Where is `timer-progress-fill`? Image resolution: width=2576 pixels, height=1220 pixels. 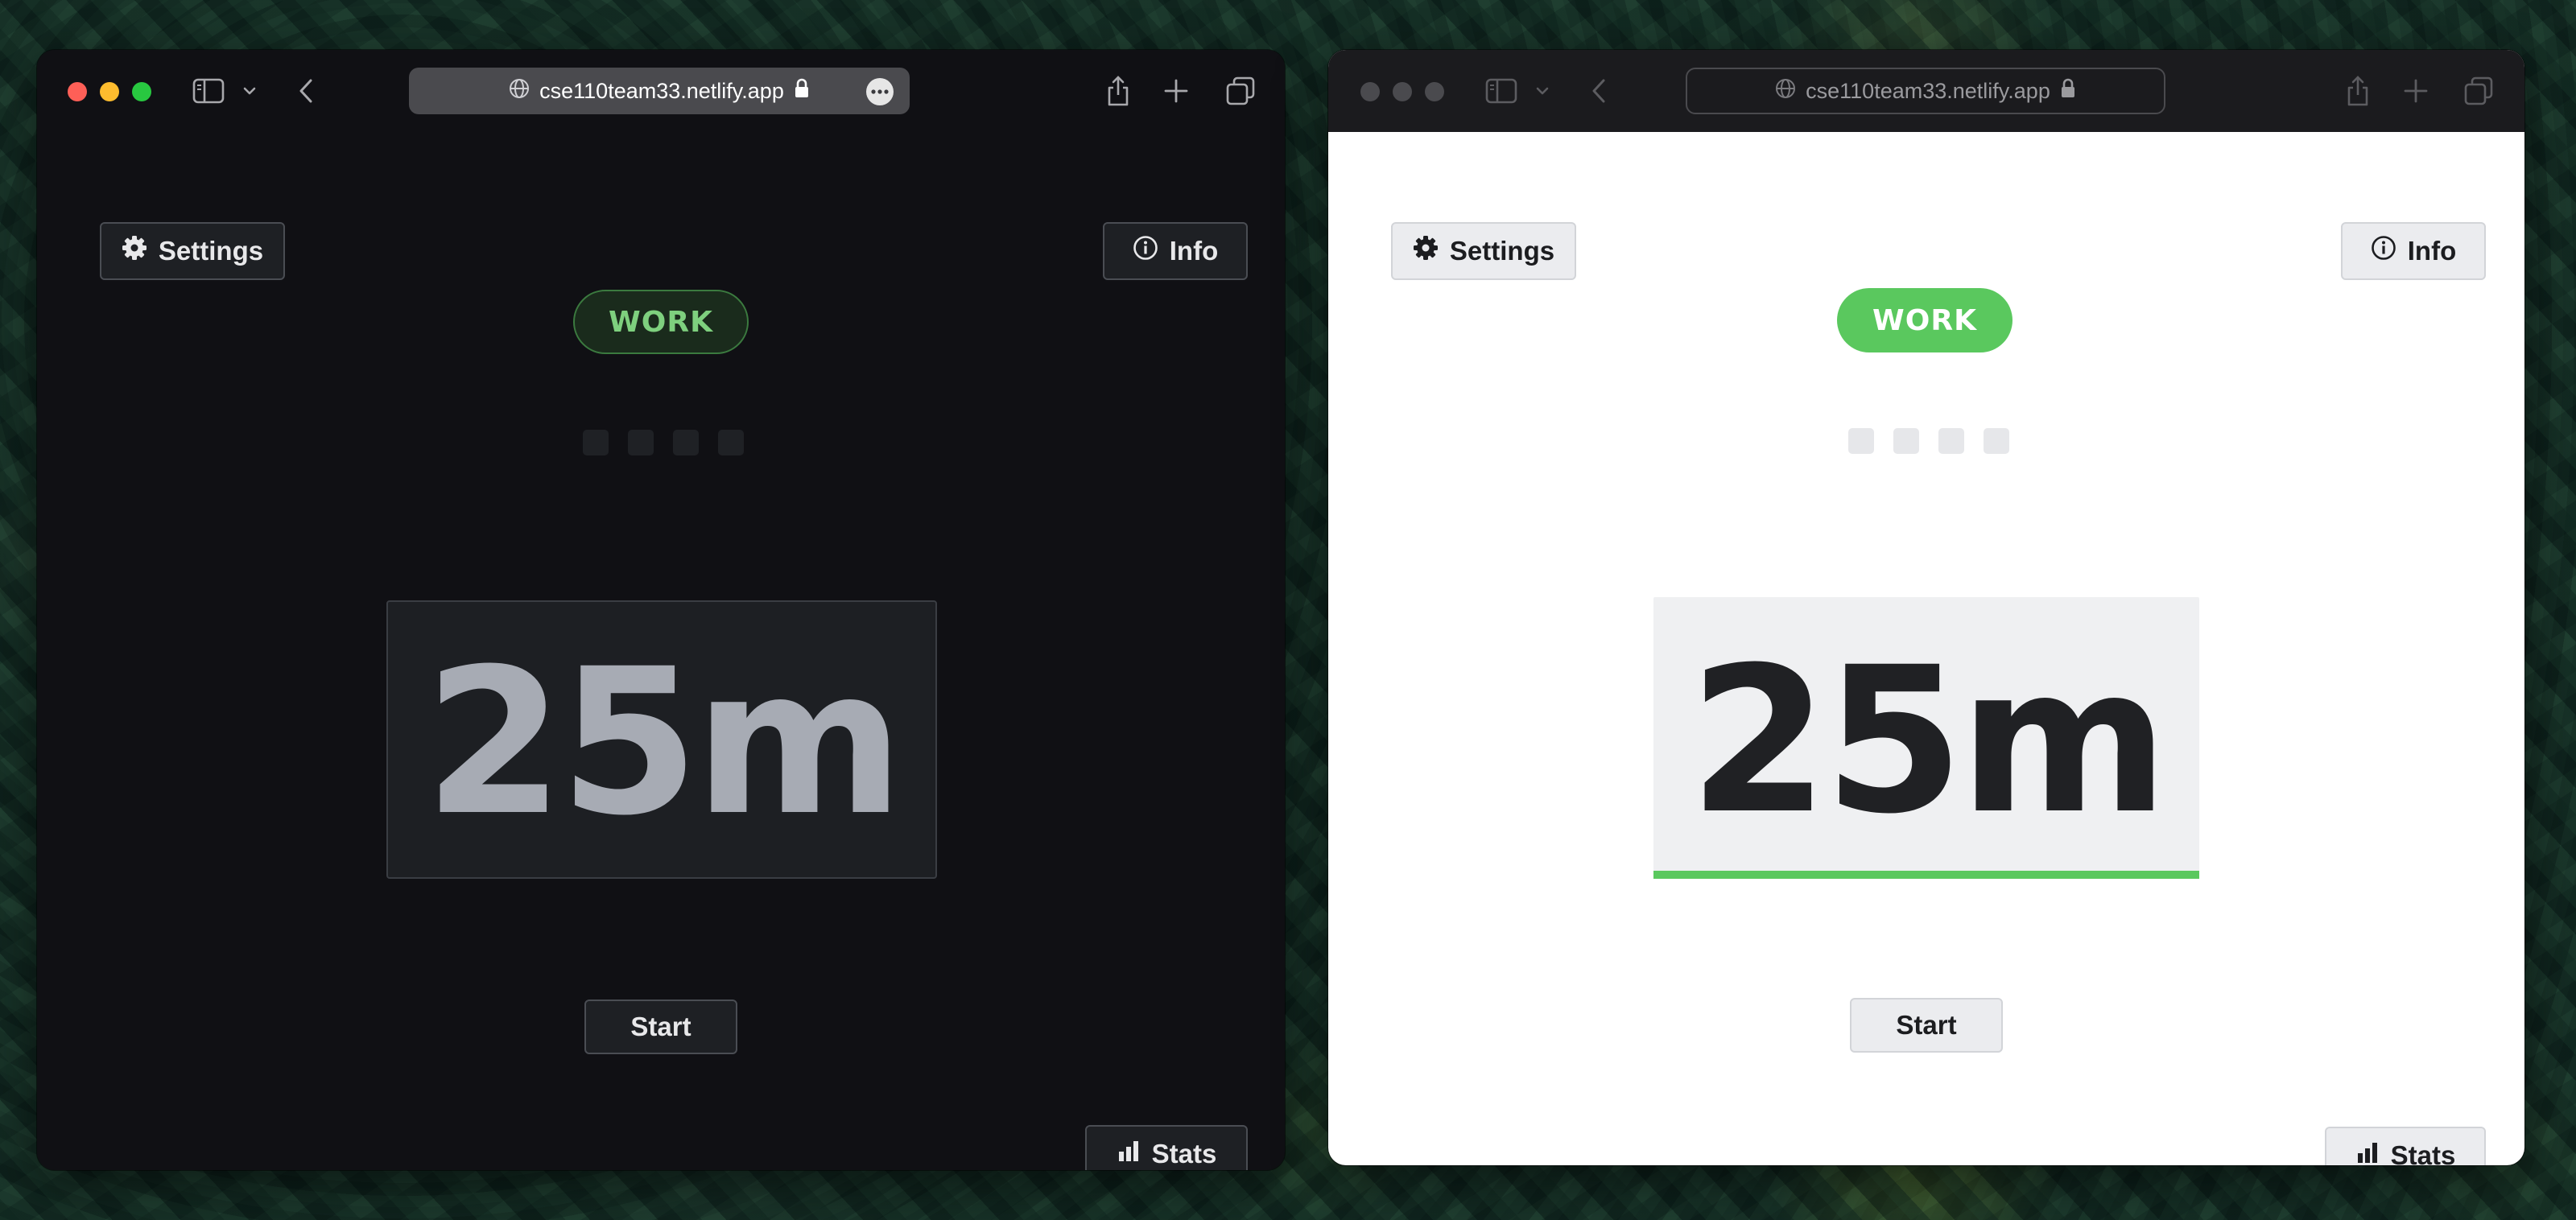
timer-progress-fill is located at coordinates (1926, 875).